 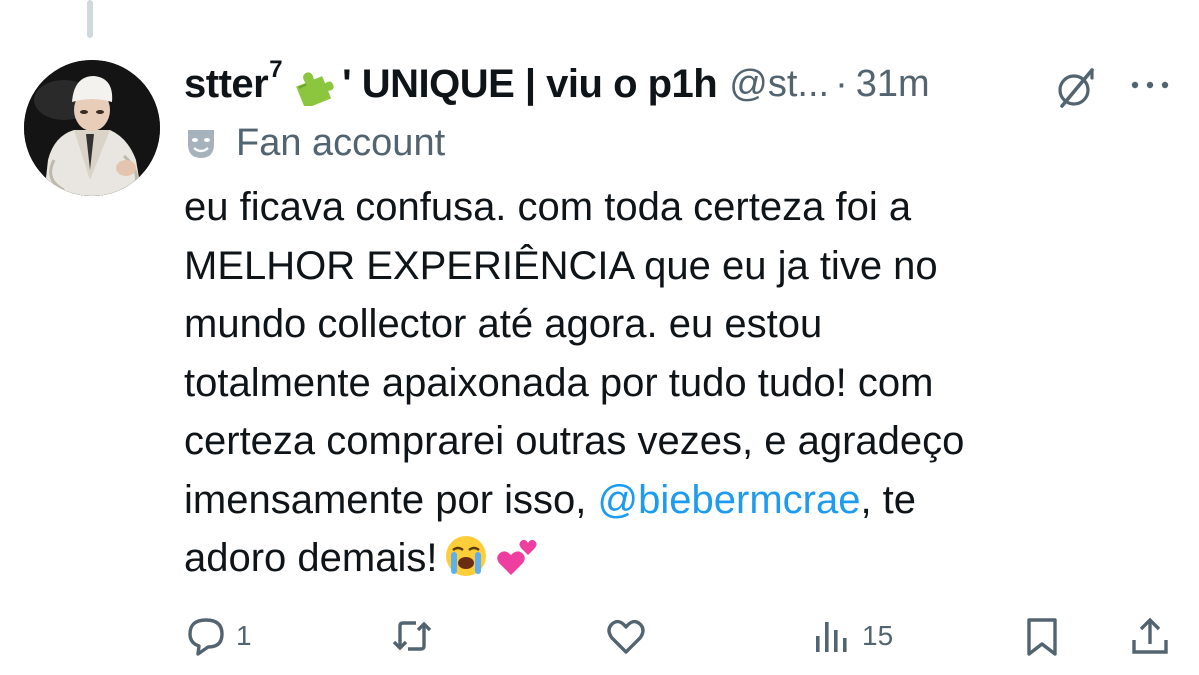 I want to click on like-button, so click(x=630, y=636).